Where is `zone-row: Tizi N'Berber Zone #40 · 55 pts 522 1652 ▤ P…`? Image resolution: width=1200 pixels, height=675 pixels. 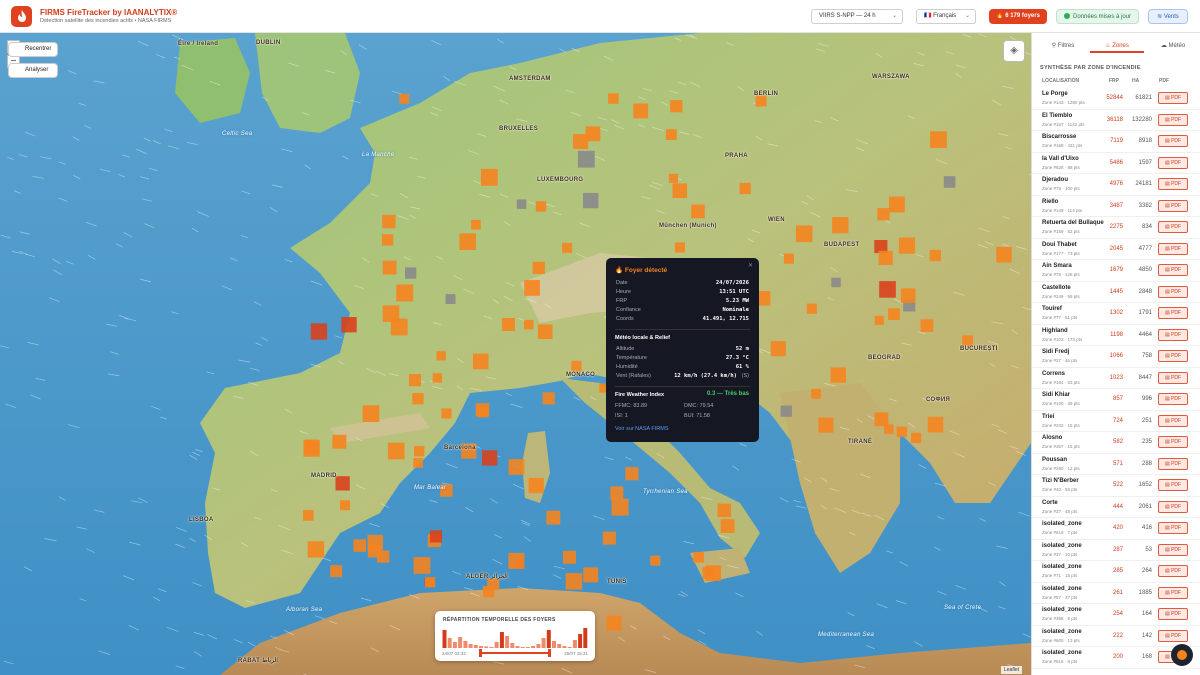 zone-row: Tizi N'Berber Zone #40 · 55 pts 522 1652 ▤ P… is located at coordinates (1116, 486).